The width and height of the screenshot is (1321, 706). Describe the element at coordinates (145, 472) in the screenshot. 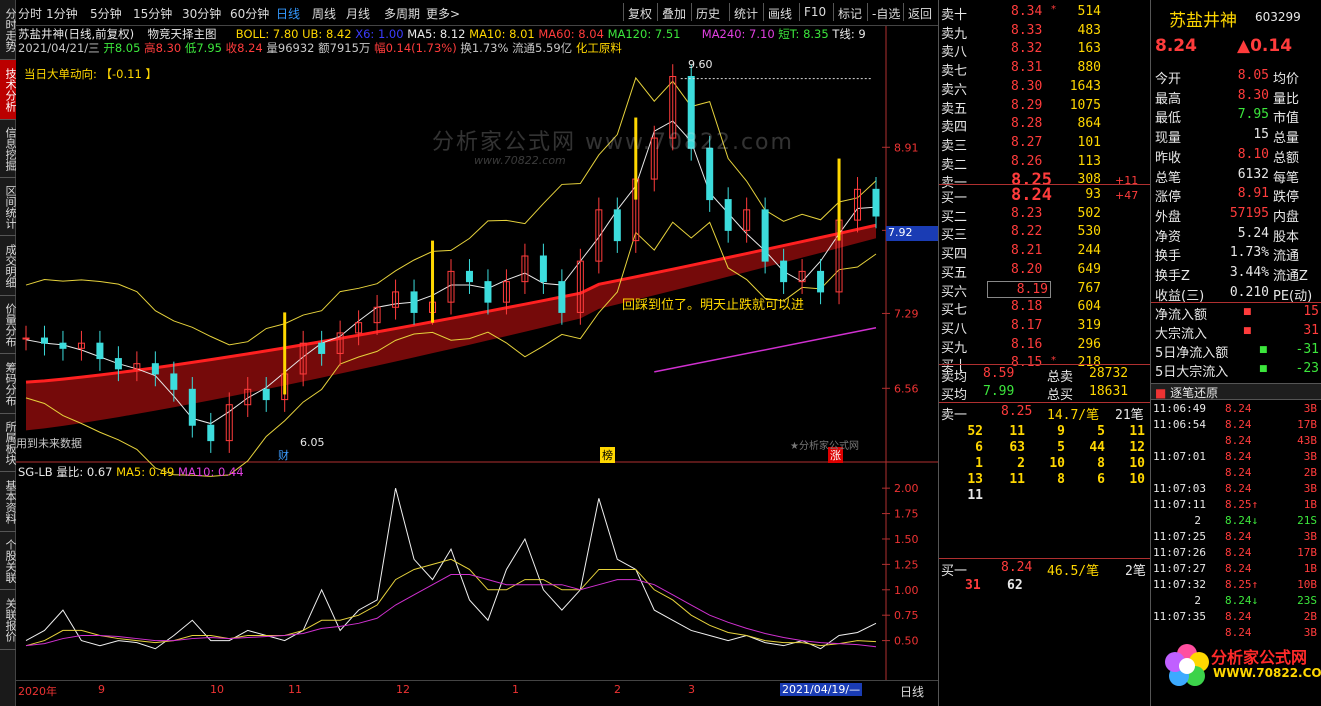

I see `sub-ma5-value: MA5: 0.49` at that location.